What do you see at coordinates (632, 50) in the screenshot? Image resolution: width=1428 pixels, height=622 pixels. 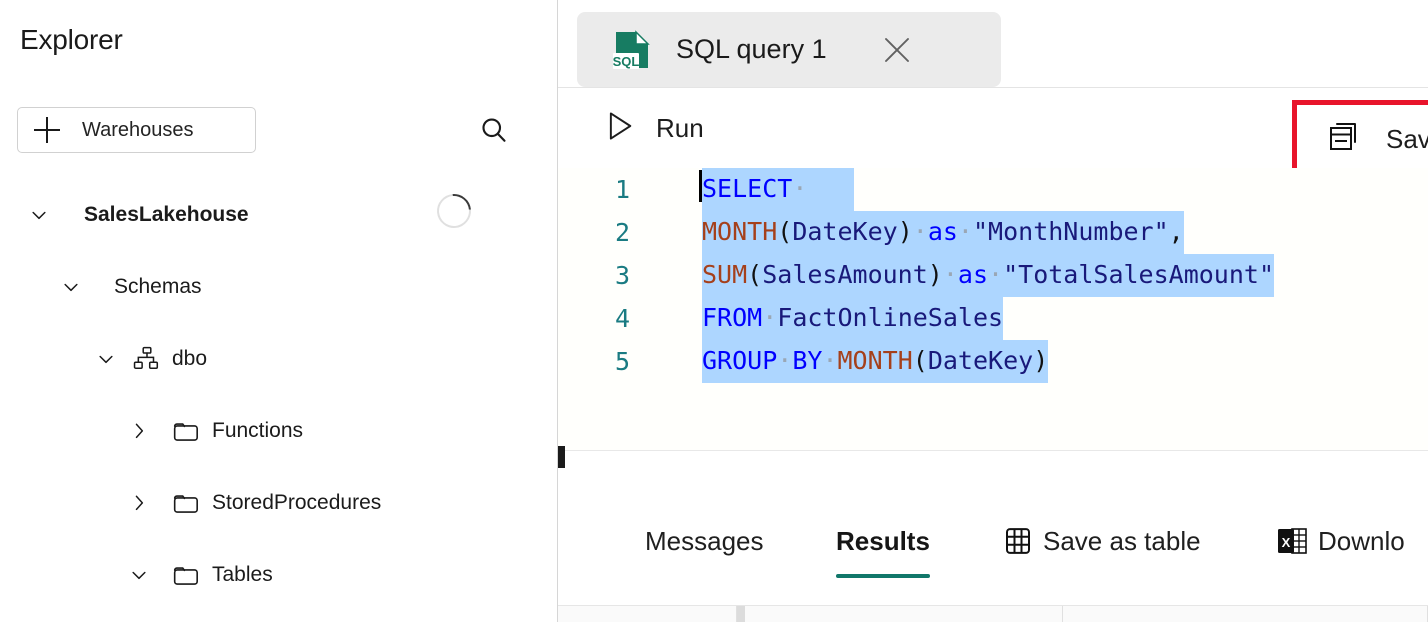 I see `sql-file-icon: SQL` at bounding box center [632, 50].